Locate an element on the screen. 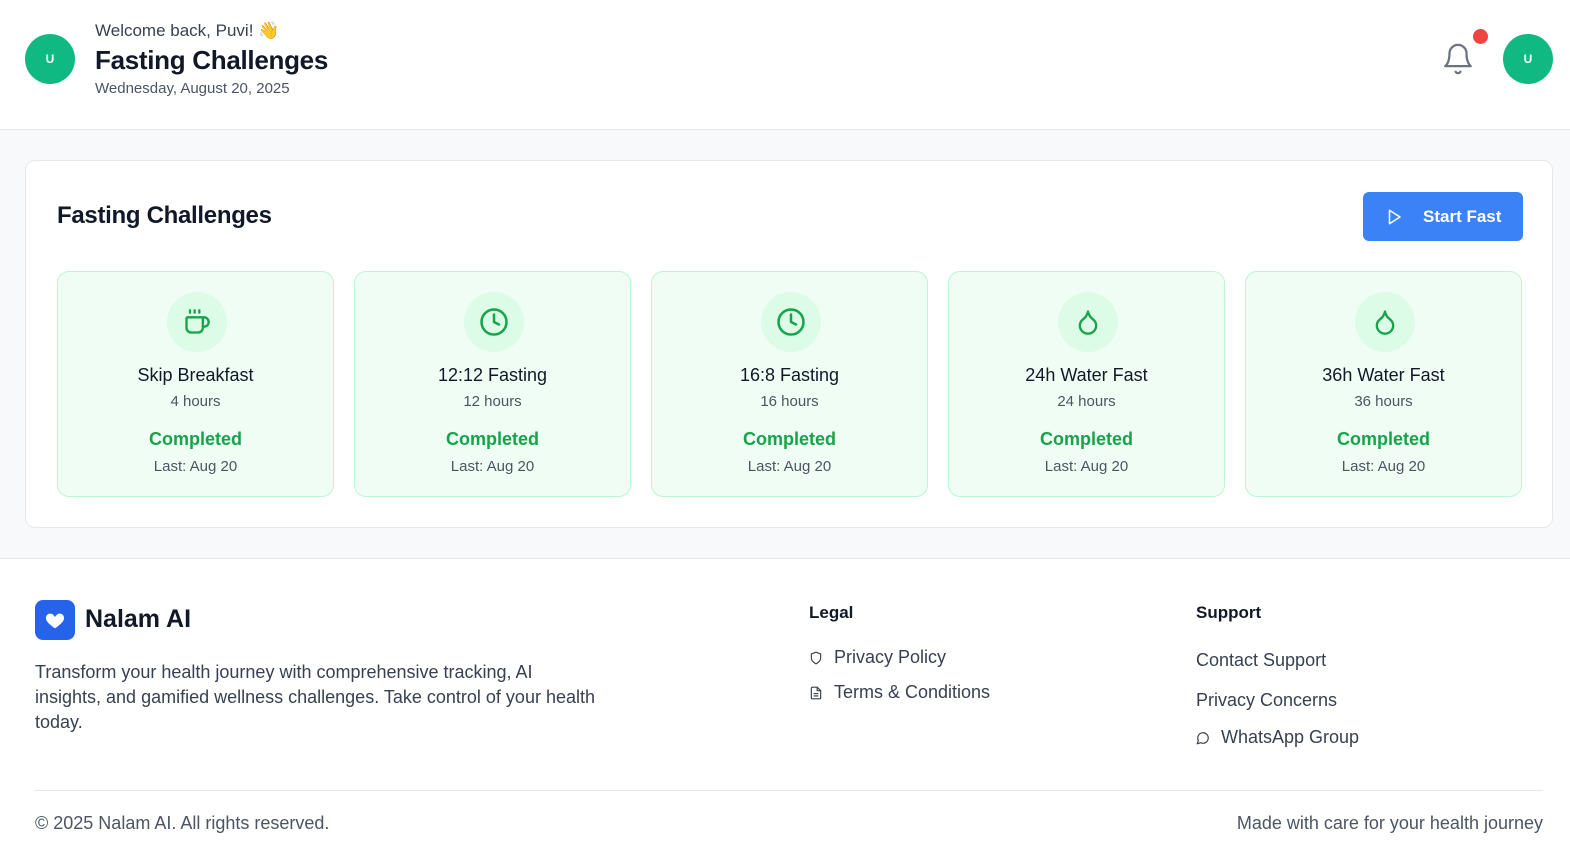  coffee-icon is located at coordinates (197, 321).